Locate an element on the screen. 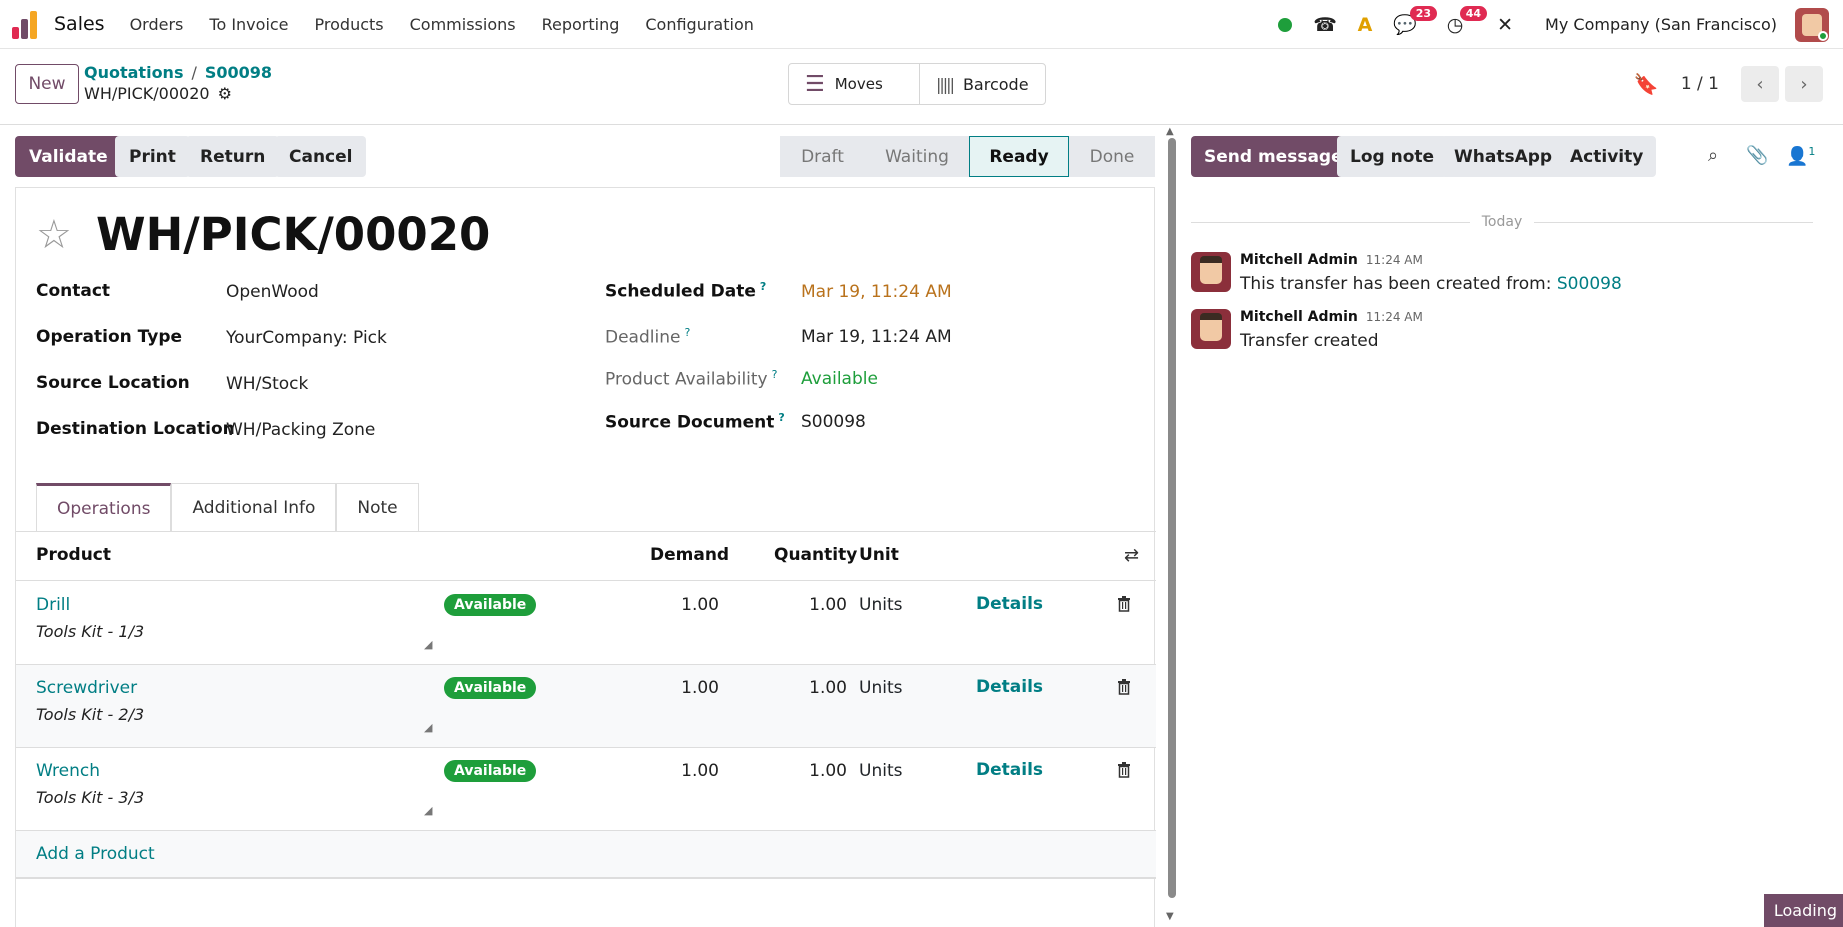  log-note-button: Log note is located at coordinates (1392, 156).